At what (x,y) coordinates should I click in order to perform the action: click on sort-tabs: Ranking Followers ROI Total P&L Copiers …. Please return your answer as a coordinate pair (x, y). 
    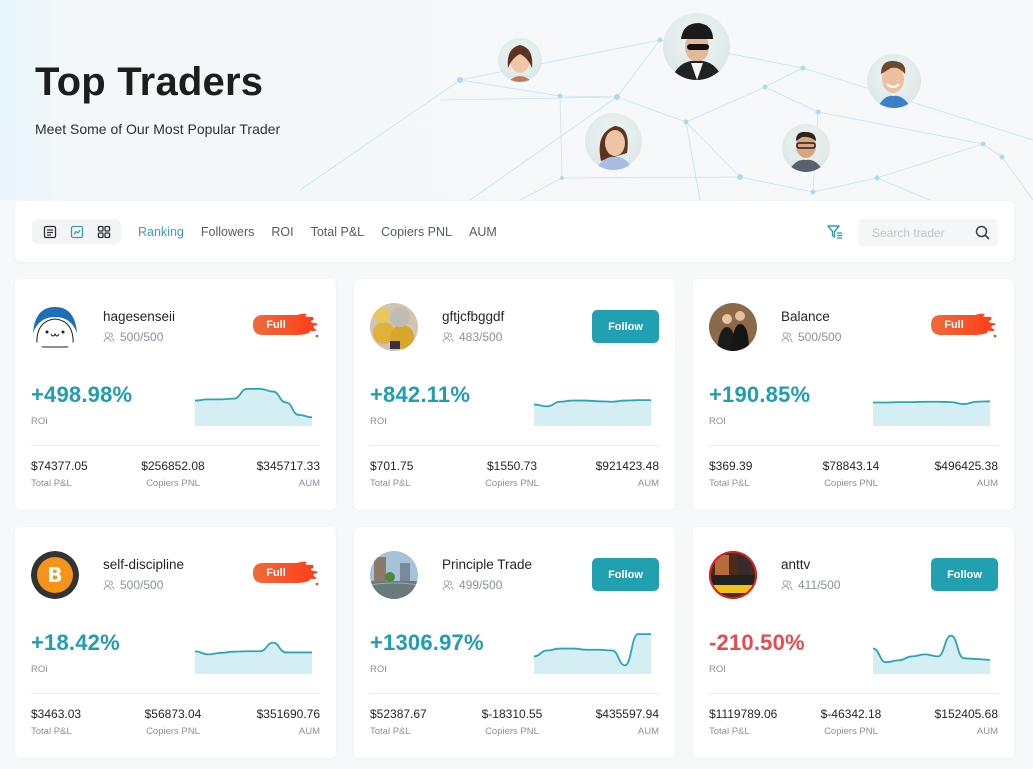
    Looking at the image, I should click on (326, 232).